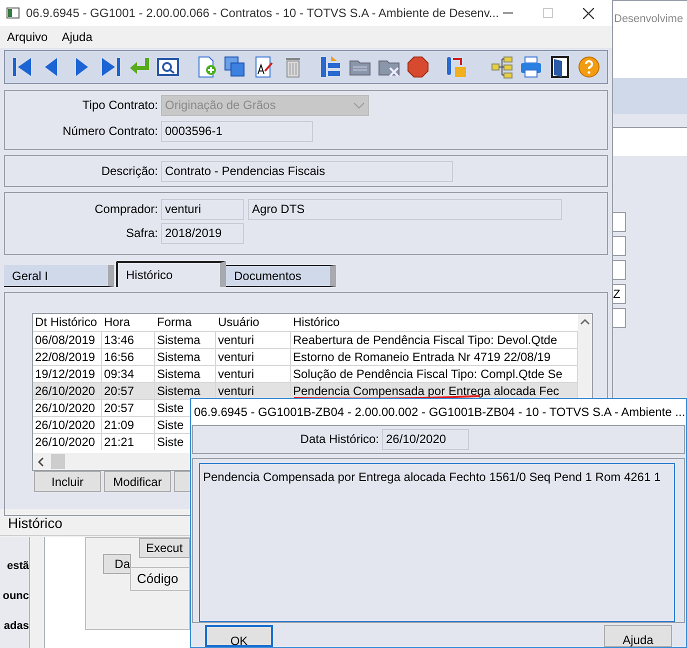  Describe the element at coordinates (164, 548) in the screenshot. I see `button: Execut` at that location.